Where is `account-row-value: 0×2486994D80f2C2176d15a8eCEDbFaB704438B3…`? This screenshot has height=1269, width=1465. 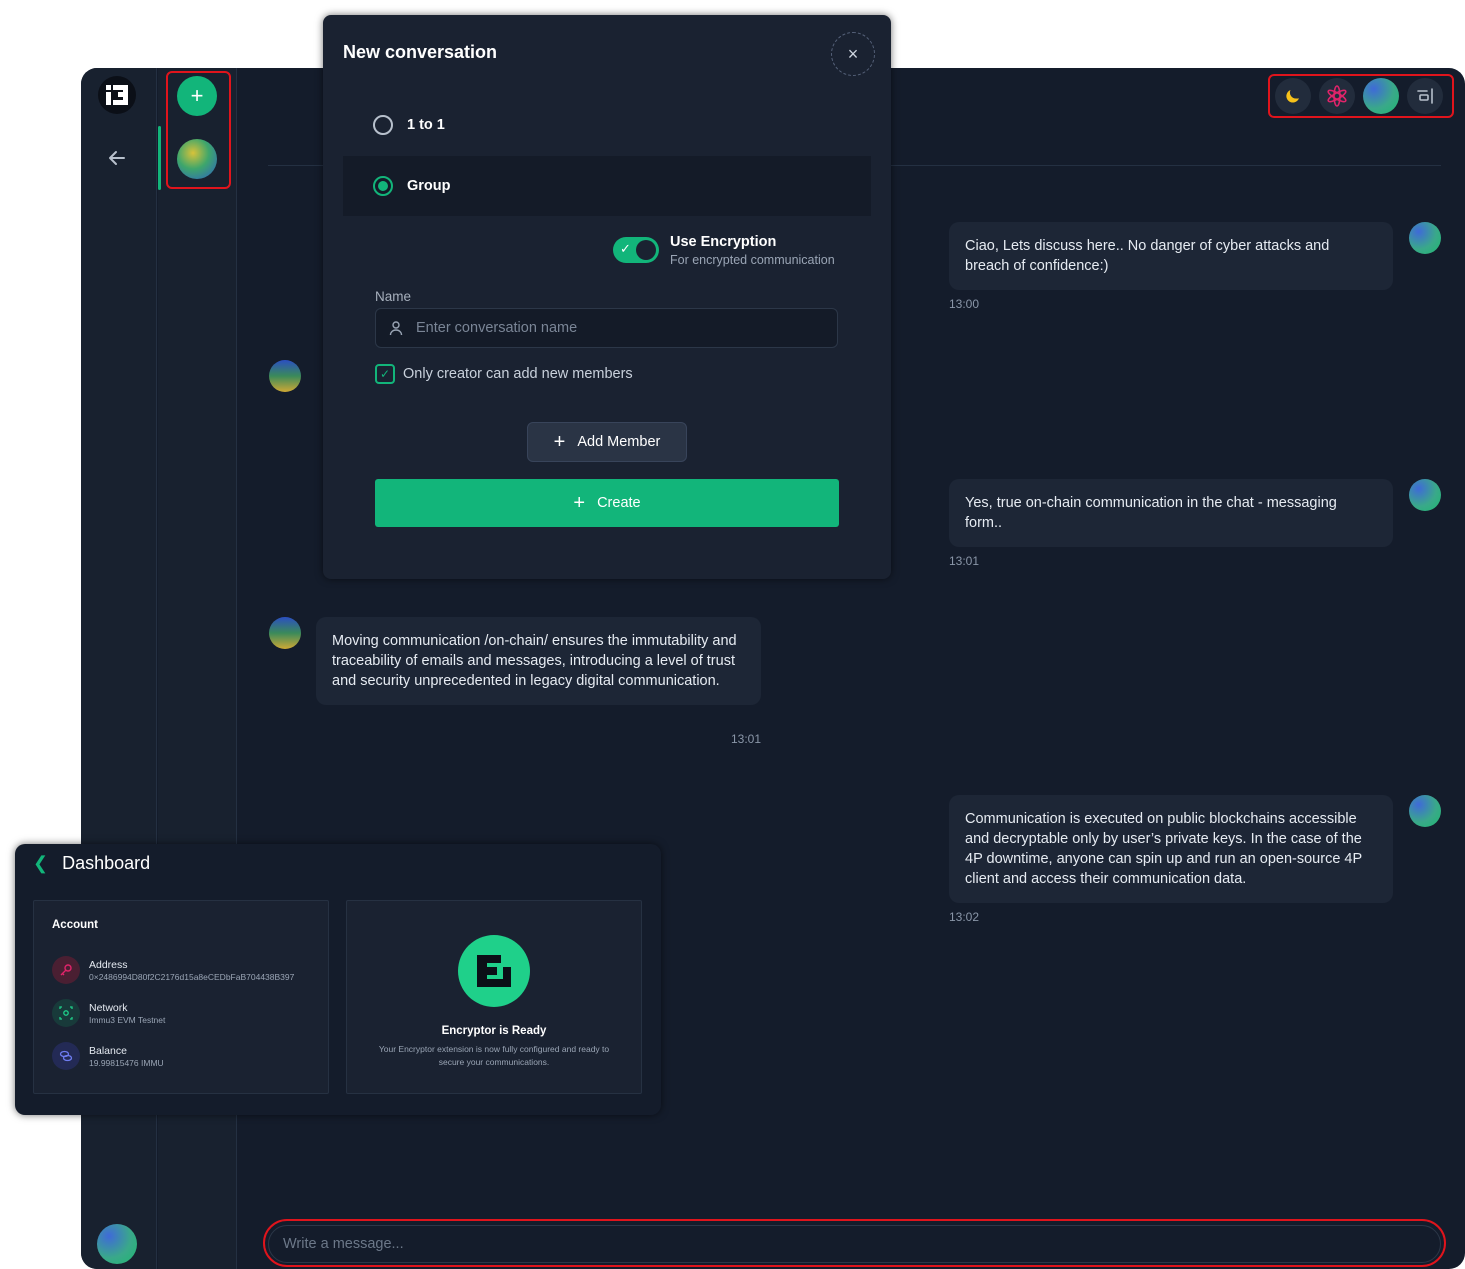 account-row-value: 0×2486994D80f2C2176d15a8eCEDbFaB704438B3… is located at coordinates (192, 976).